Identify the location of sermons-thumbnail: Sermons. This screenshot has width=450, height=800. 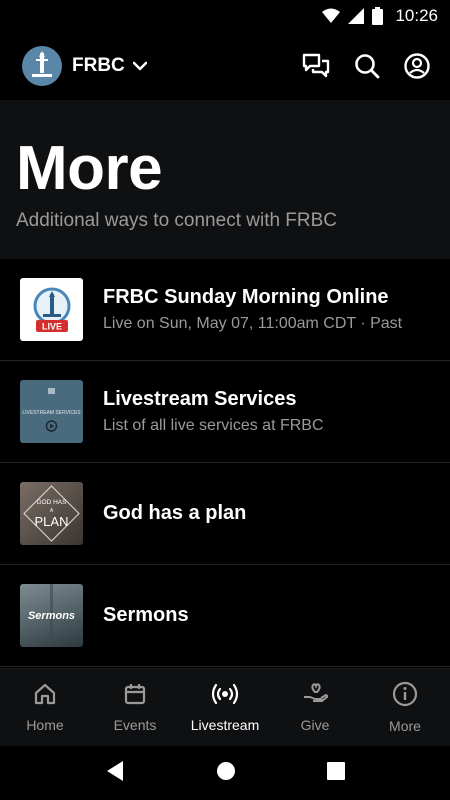
(51, 615).